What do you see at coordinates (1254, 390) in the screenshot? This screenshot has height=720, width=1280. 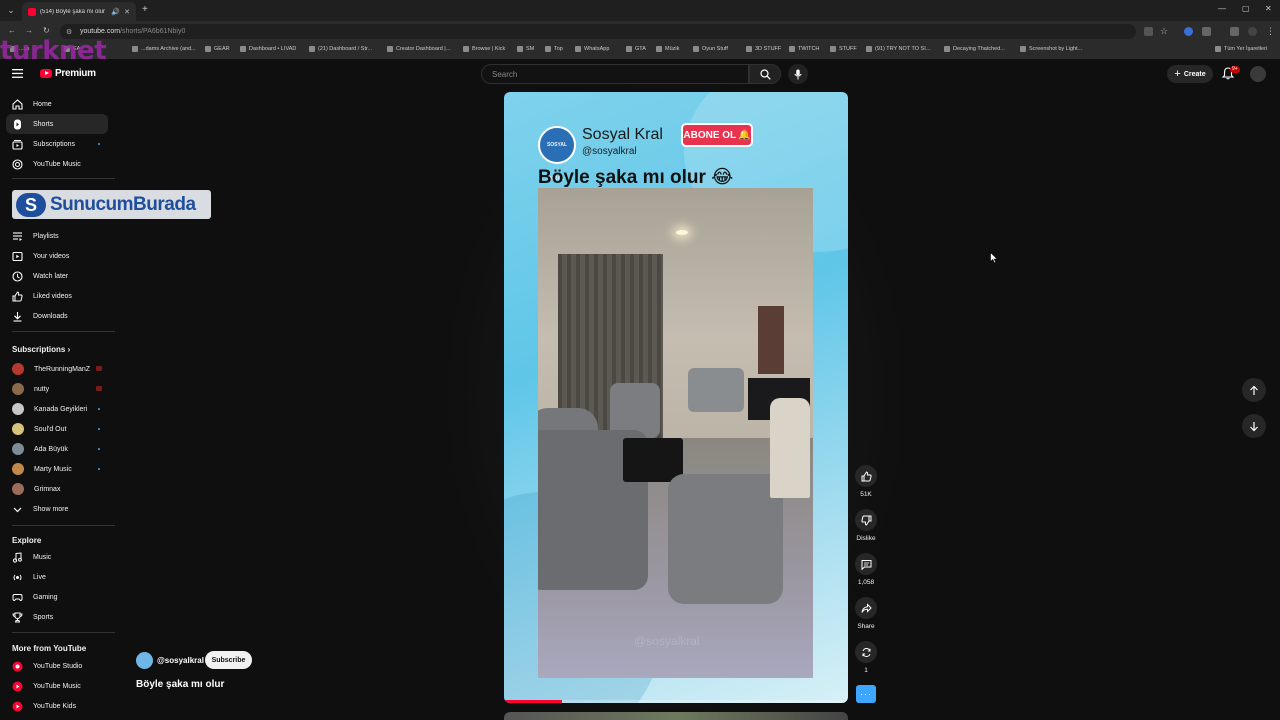 I see `previous-short-button` at bounding box center [1254, 390].